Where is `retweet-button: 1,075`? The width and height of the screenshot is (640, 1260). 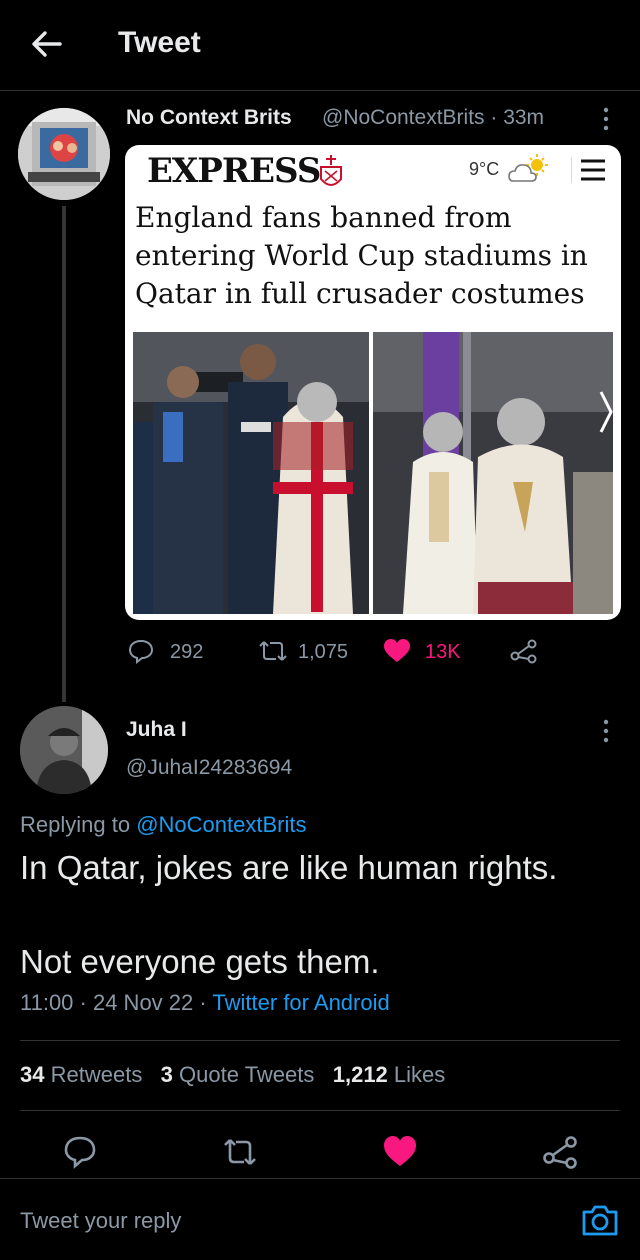
retweet-button: 1,075 is located at coordinates (303, 653).